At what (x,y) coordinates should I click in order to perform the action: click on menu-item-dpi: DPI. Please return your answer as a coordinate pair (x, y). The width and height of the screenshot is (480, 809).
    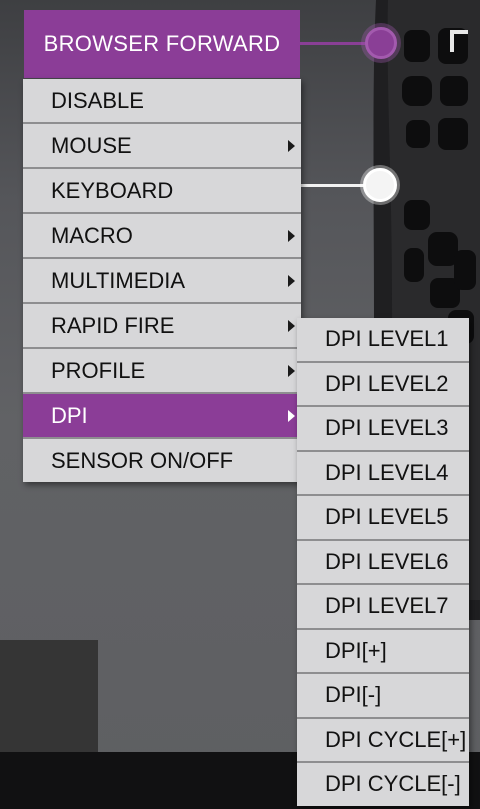
    Looking at the image, I should click on (162, 416).